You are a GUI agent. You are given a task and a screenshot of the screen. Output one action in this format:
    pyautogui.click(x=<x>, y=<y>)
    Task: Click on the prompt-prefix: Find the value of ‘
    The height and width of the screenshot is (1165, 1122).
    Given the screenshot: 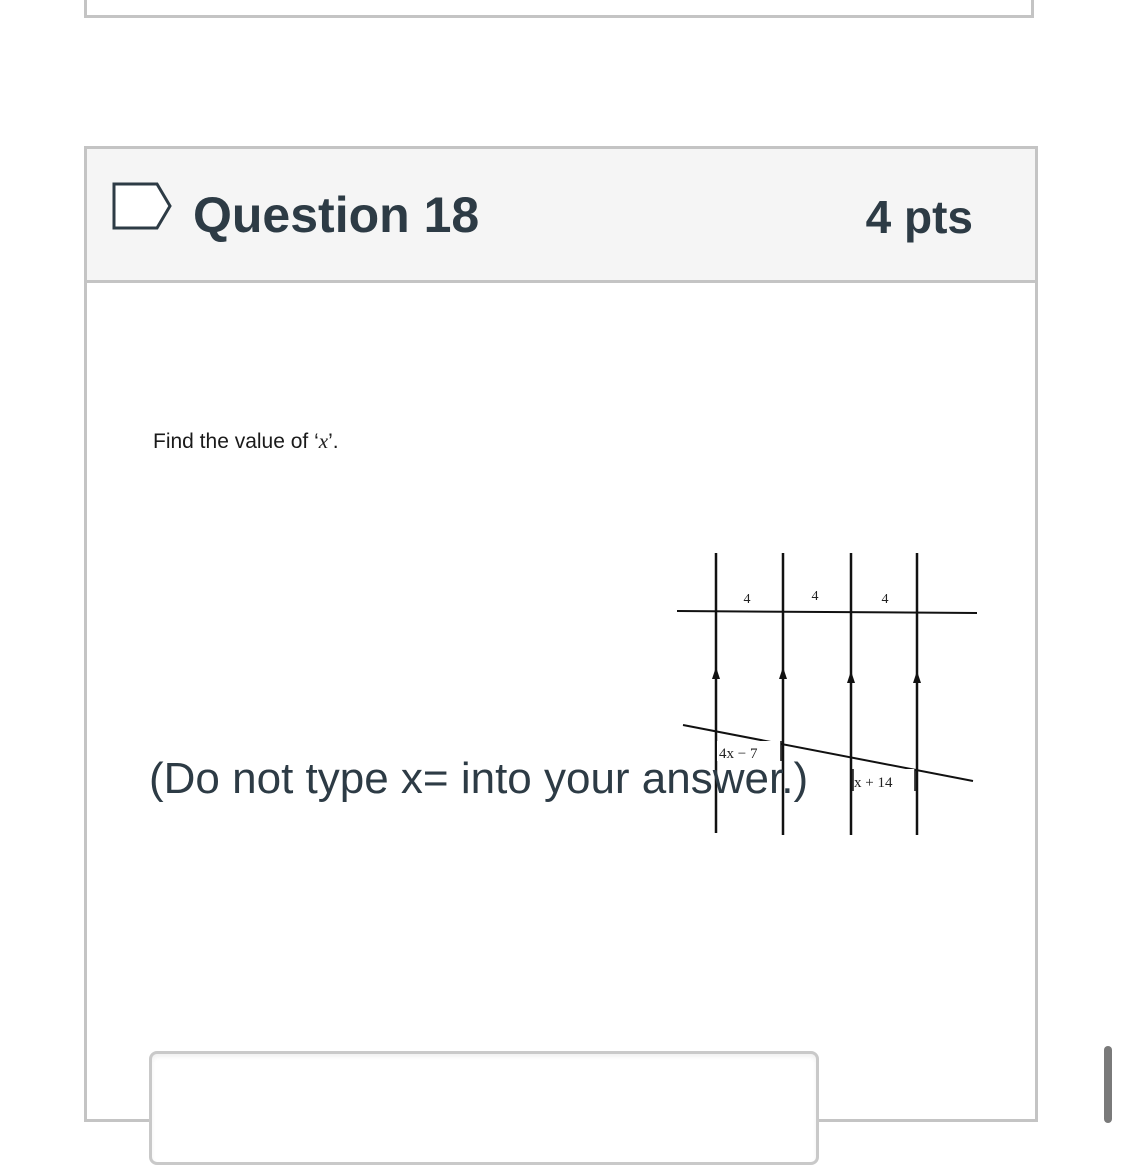 What is the action you would take?
    pyautogui.click(x=236, y=441)
    